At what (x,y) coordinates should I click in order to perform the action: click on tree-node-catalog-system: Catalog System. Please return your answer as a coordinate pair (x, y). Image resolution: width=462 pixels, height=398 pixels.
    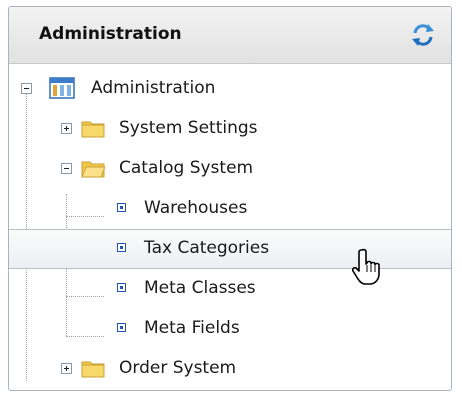
    Looking at the image, I should click on (230, 169).